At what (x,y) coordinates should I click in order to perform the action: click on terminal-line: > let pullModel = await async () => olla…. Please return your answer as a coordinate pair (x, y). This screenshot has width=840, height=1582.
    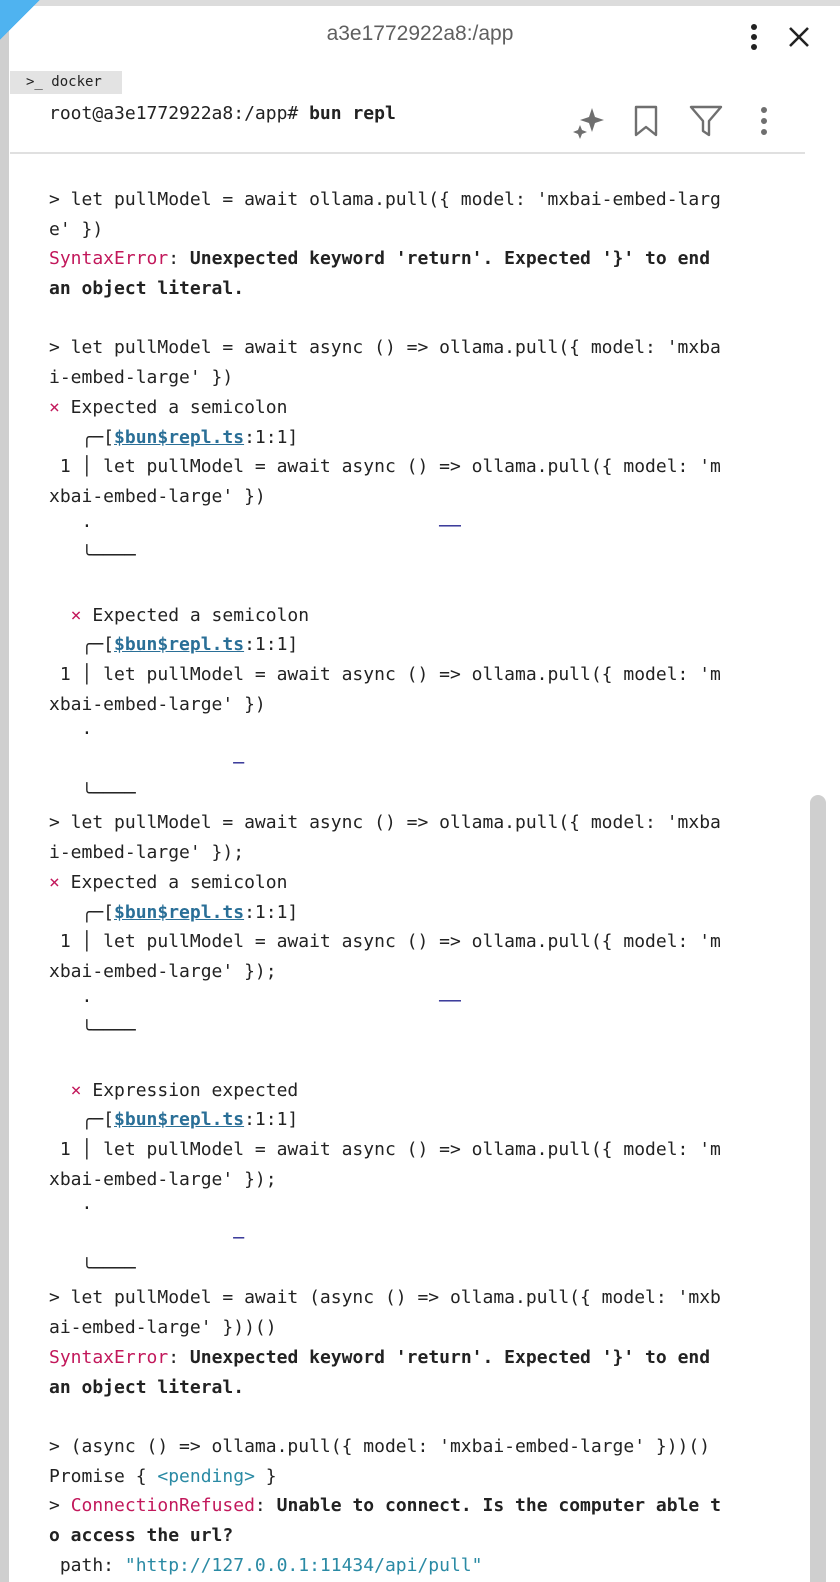
    Looking at the image, I should click on (421, 823).